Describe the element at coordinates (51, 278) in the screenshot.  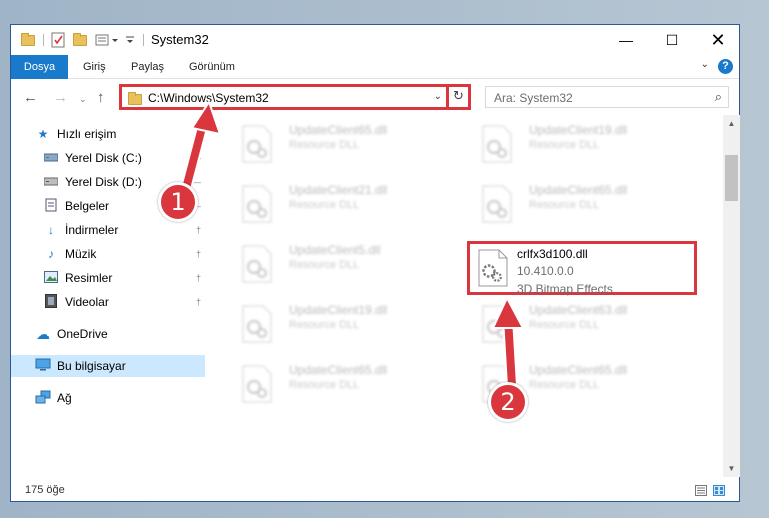
I see `pictures-icon` at that location.